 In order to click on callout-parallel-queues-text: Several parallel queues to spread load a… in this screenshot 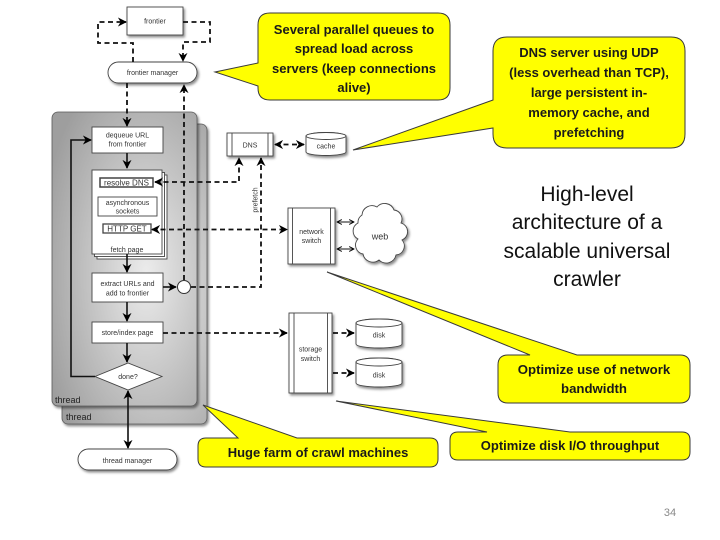, I will do `click(354, 58)`.